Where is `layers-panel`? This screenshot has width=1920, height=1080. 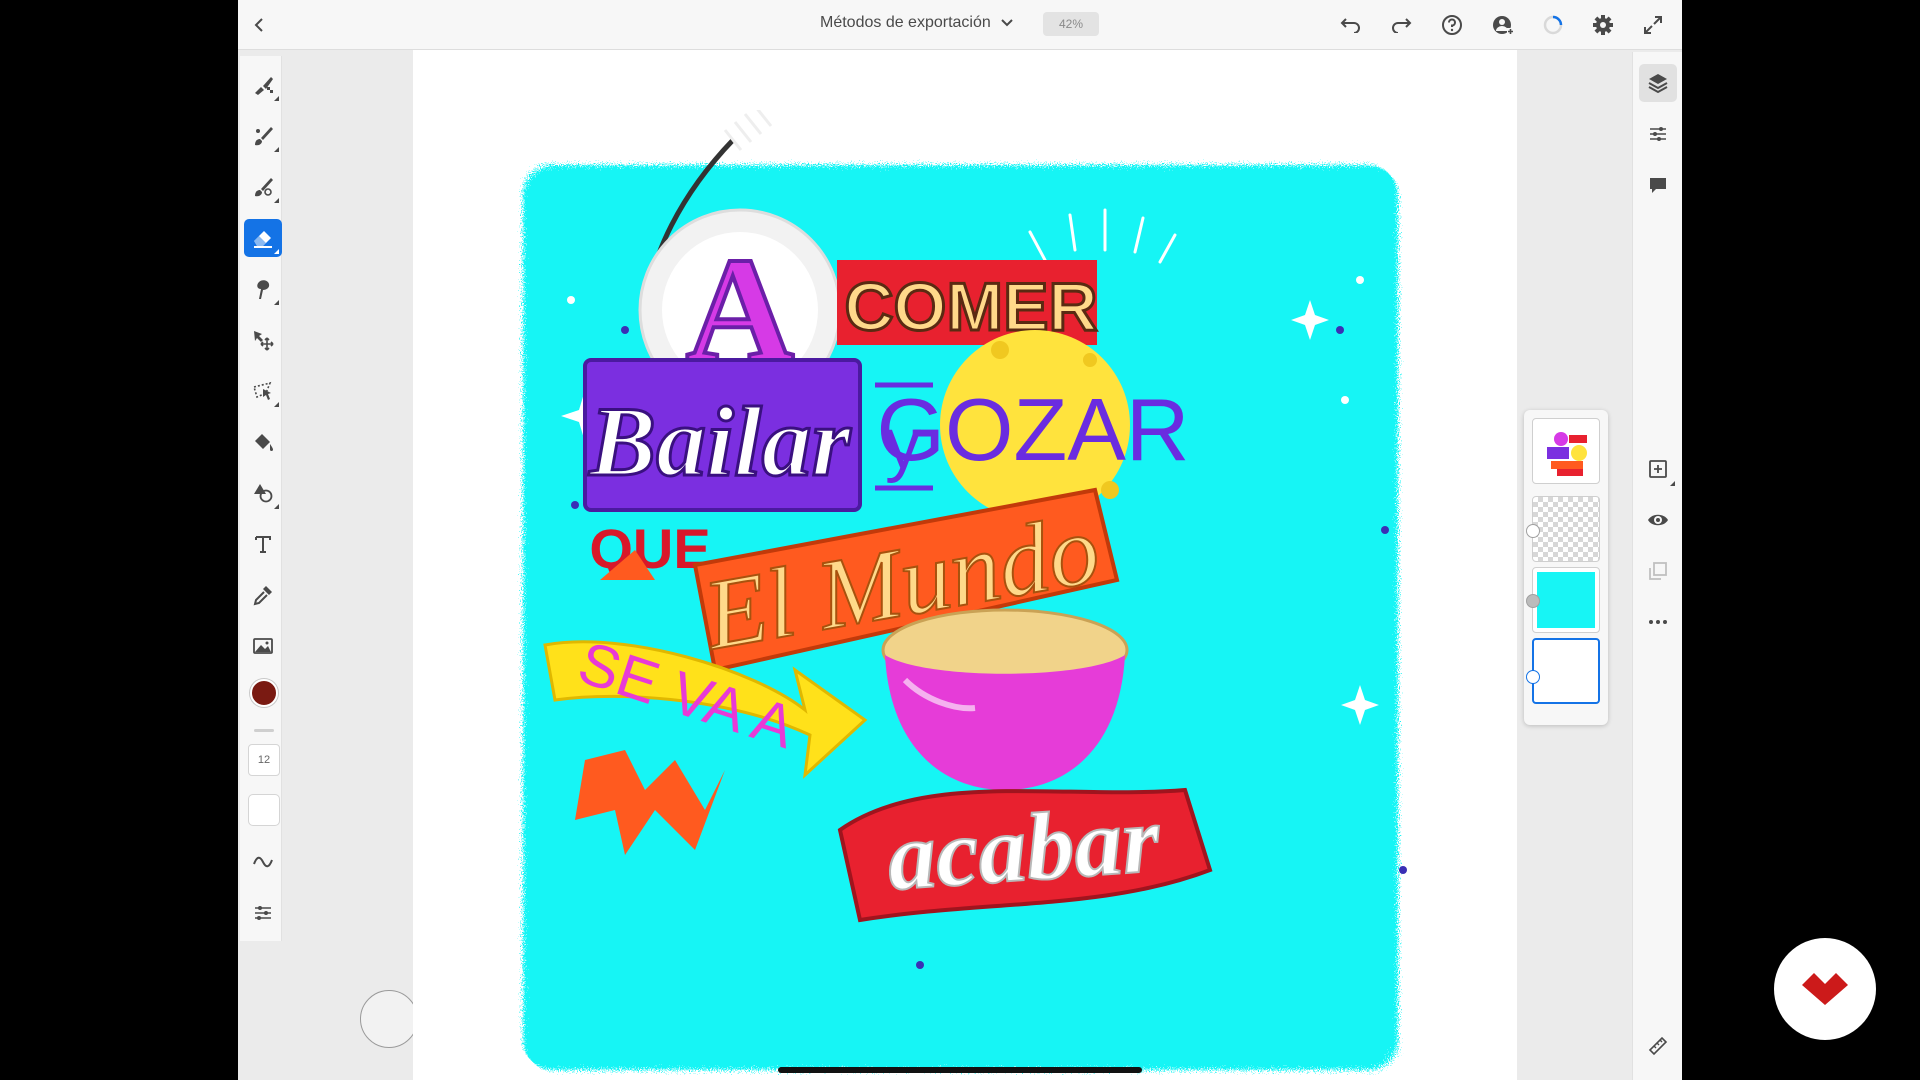 layers-panel is located at coordinates (1566, 567).